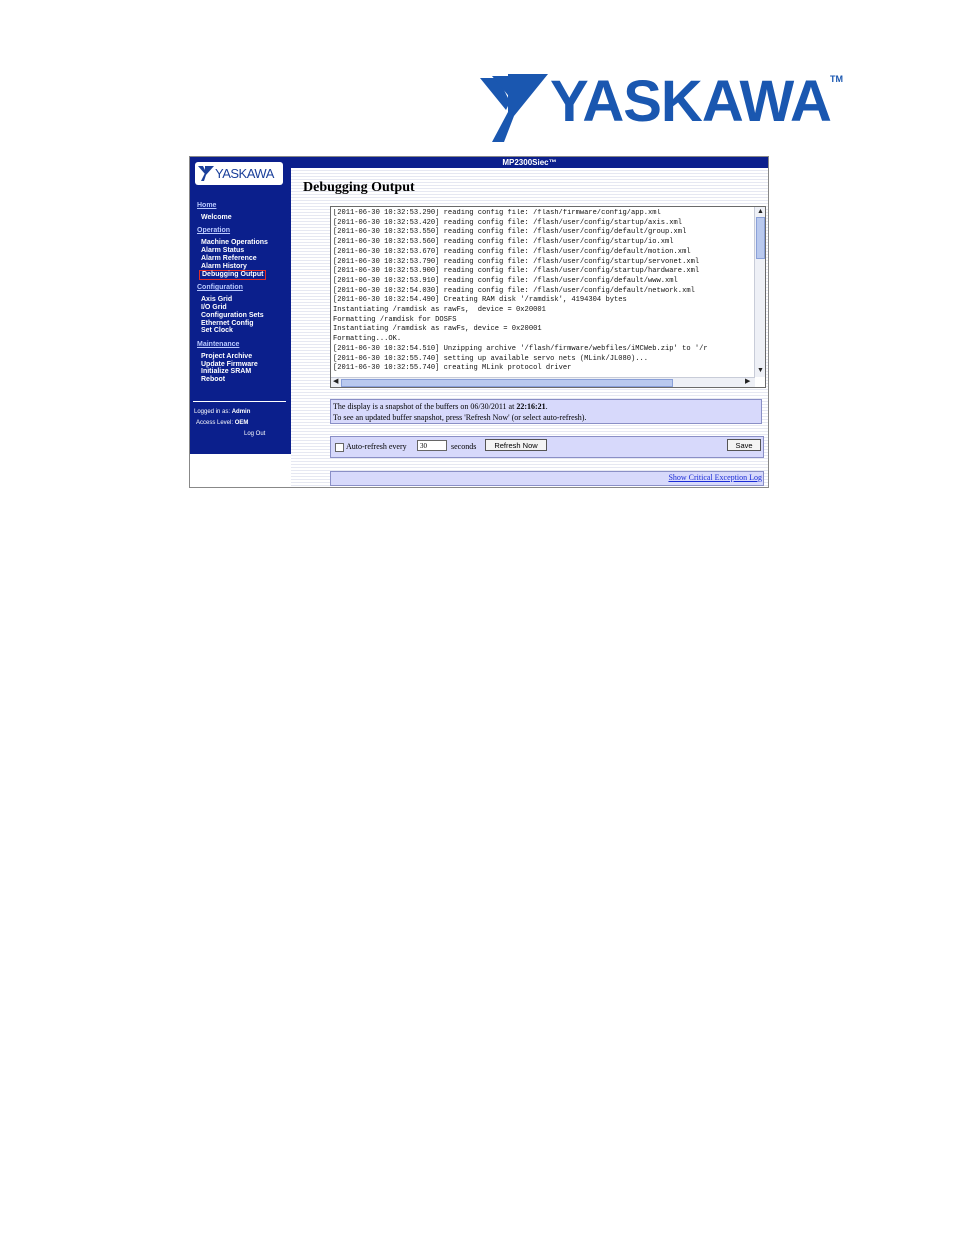 The image size is (954, 1235). What do you see at coordinates (214, 308) in the screenshot?
I see `nav-item-io-grid: I/O Grid` at bounding box center [214, 308].